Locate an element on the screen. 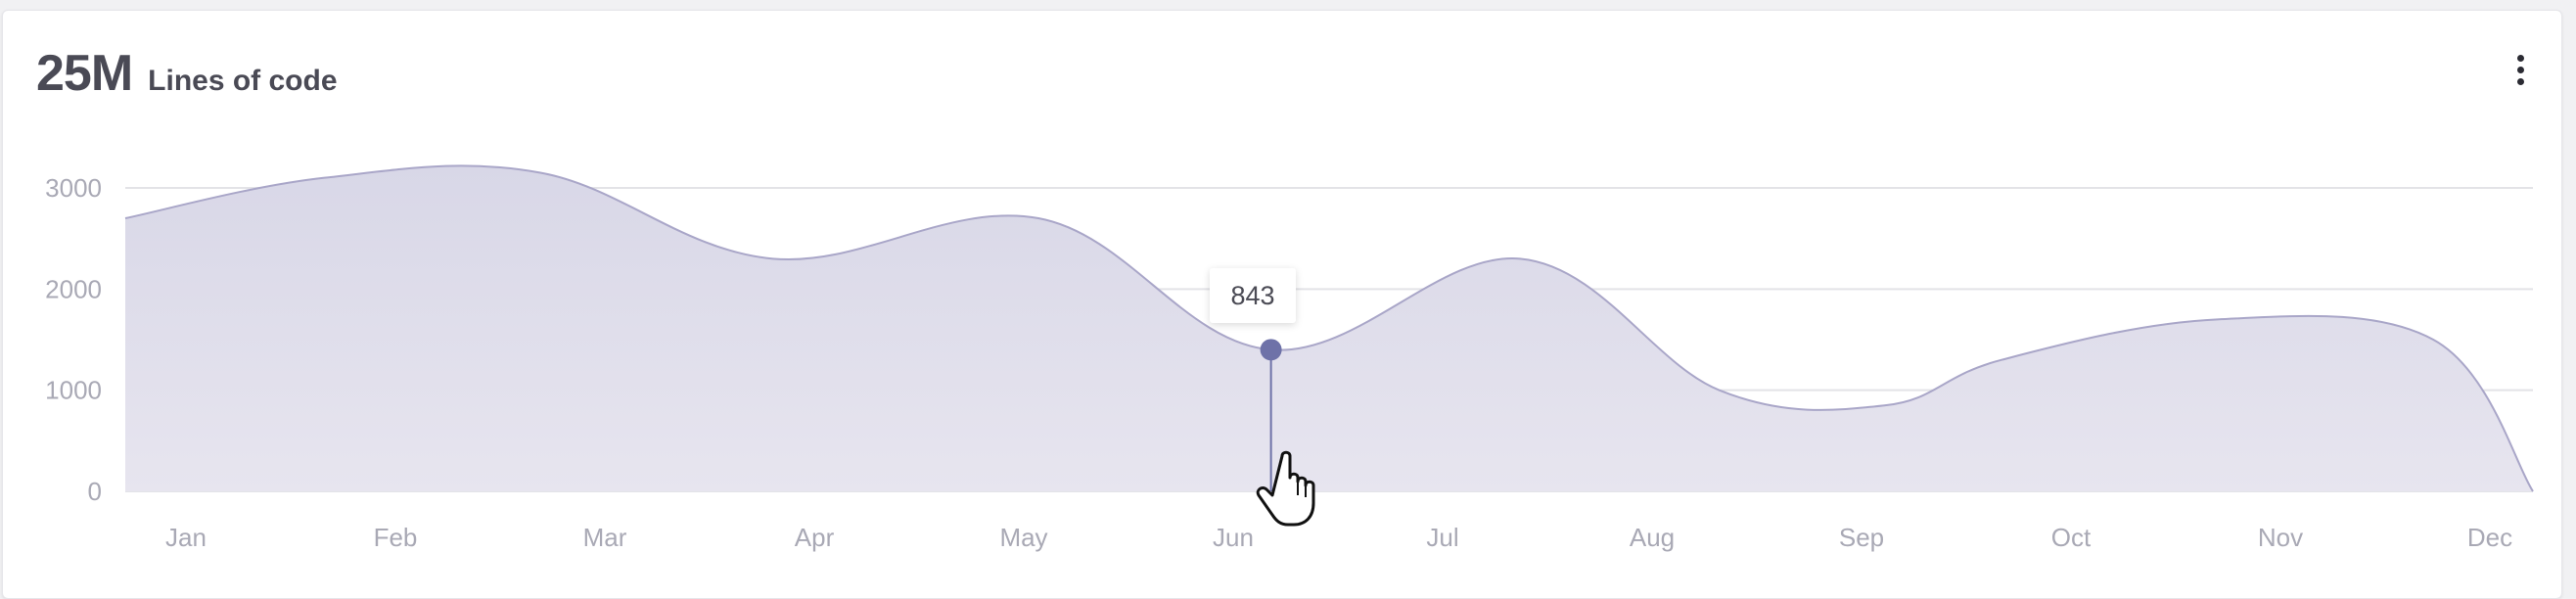 Image resolution: width=2576 pixels, height=599 pixels. x-tick-label: Apr is located at coordinates (815, 537).